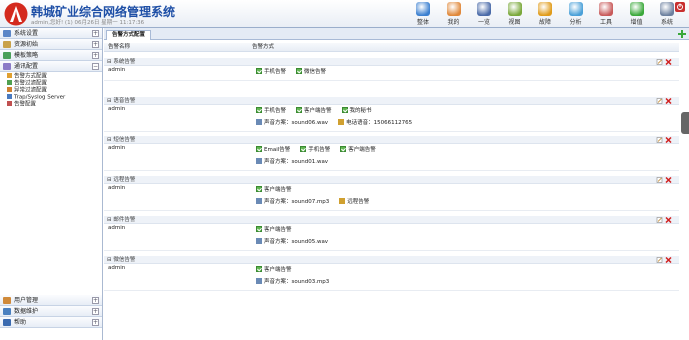 The height and width of the screenshot is (340, 689). What do you see at coordinates (636, 9) in the screenshot?
I see `plus-icon` at bounding box center [636, 9].